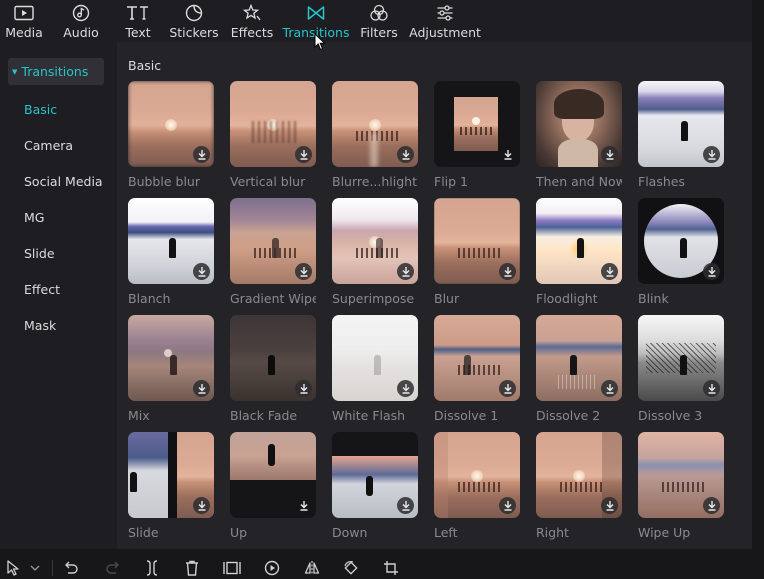  What do you see at coordinates (63, 181) in the screenshot?
I see `sidebar-item-social-media: Social Media` at bounding box center [63, 181].